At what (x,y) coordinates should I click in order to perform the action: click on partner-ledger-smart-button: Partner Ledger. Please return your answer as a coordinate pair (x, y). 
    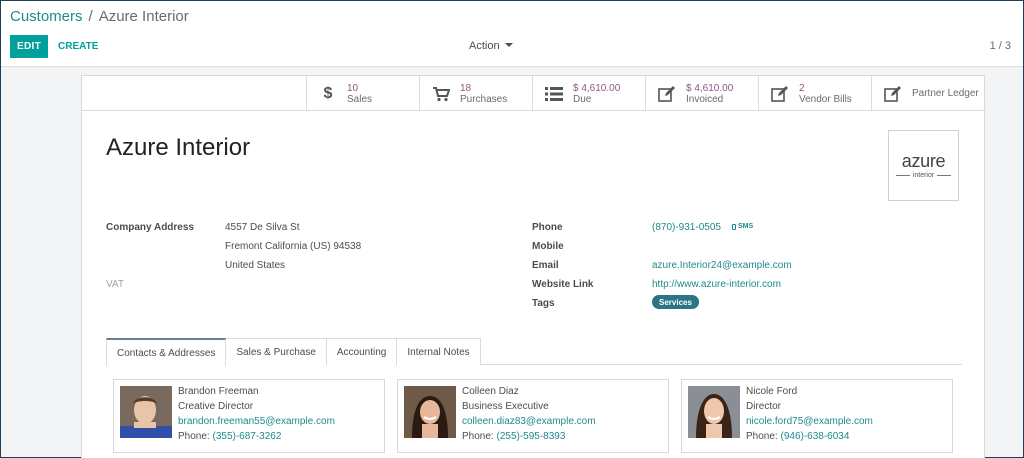
    Looking at the image, I should click on (927, 93).